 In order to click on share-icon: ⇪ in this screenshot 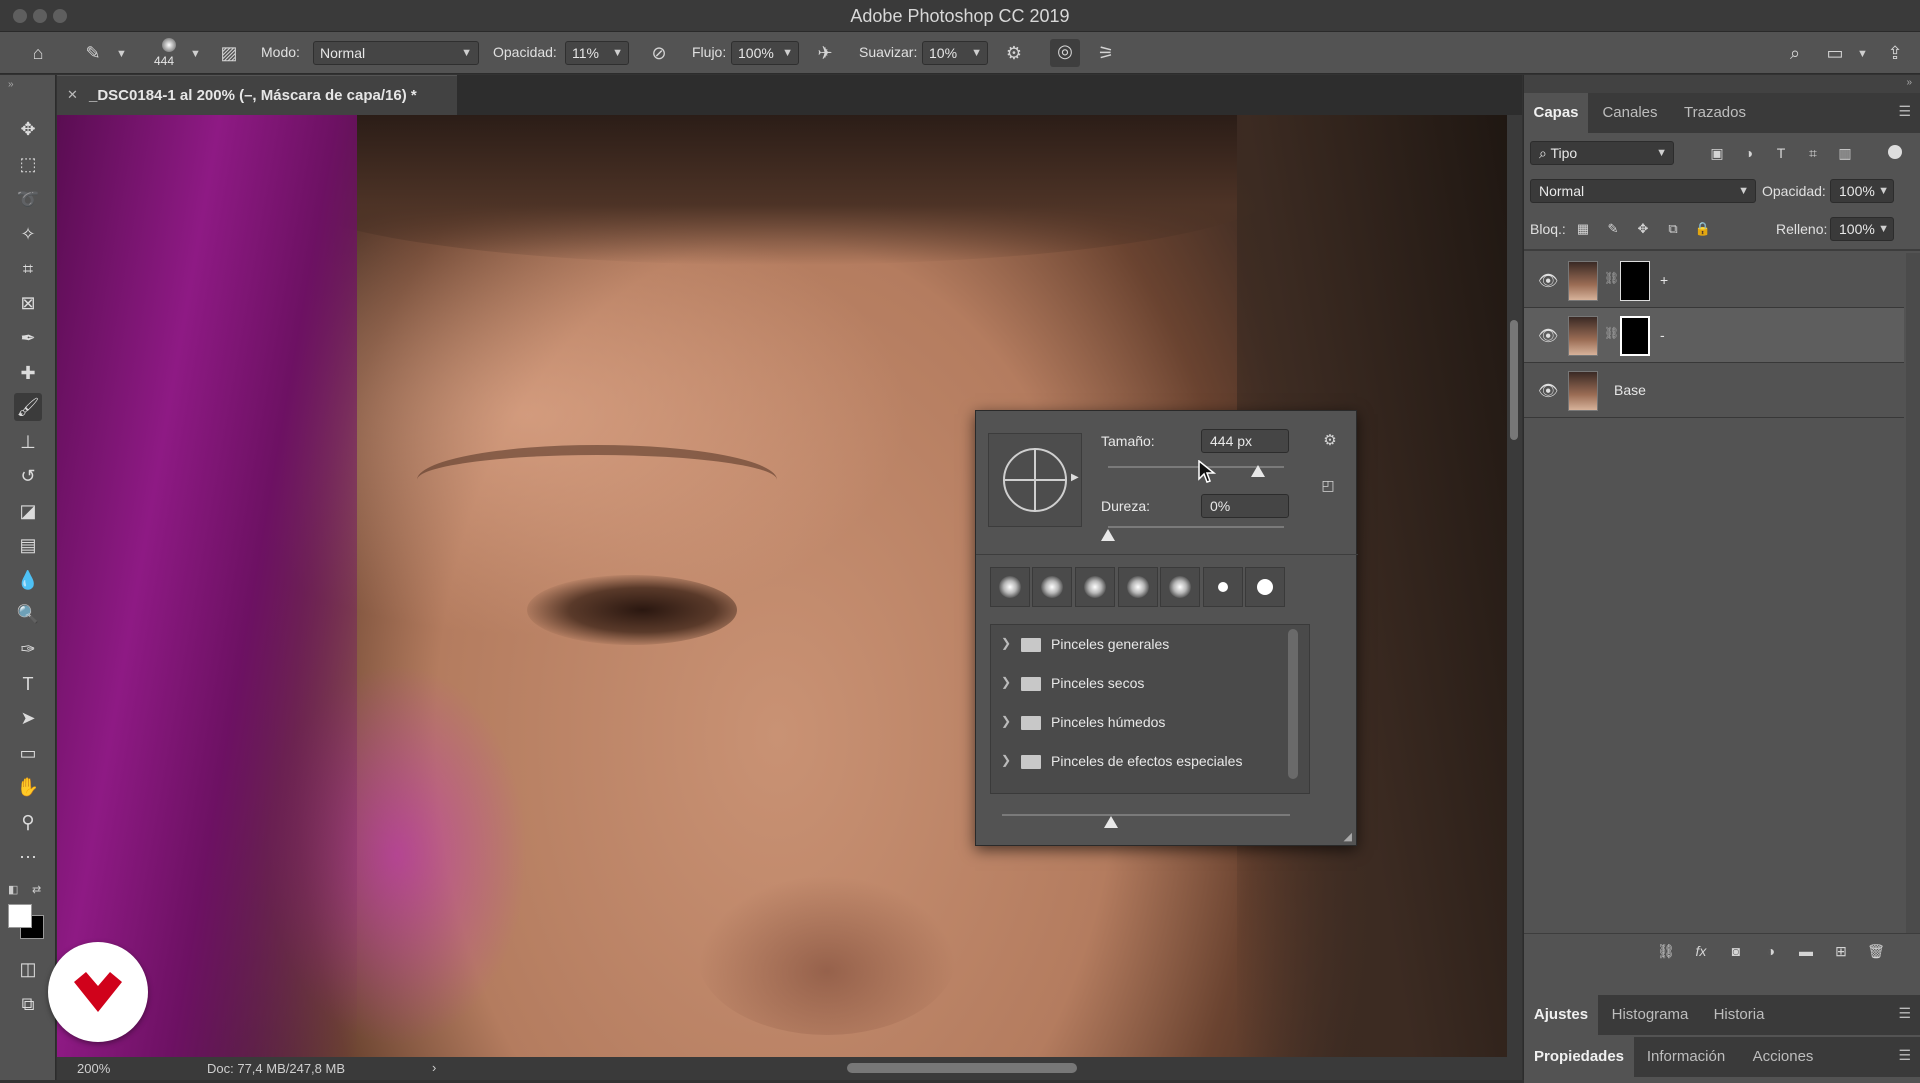, I will do `click(1895, 53)`.